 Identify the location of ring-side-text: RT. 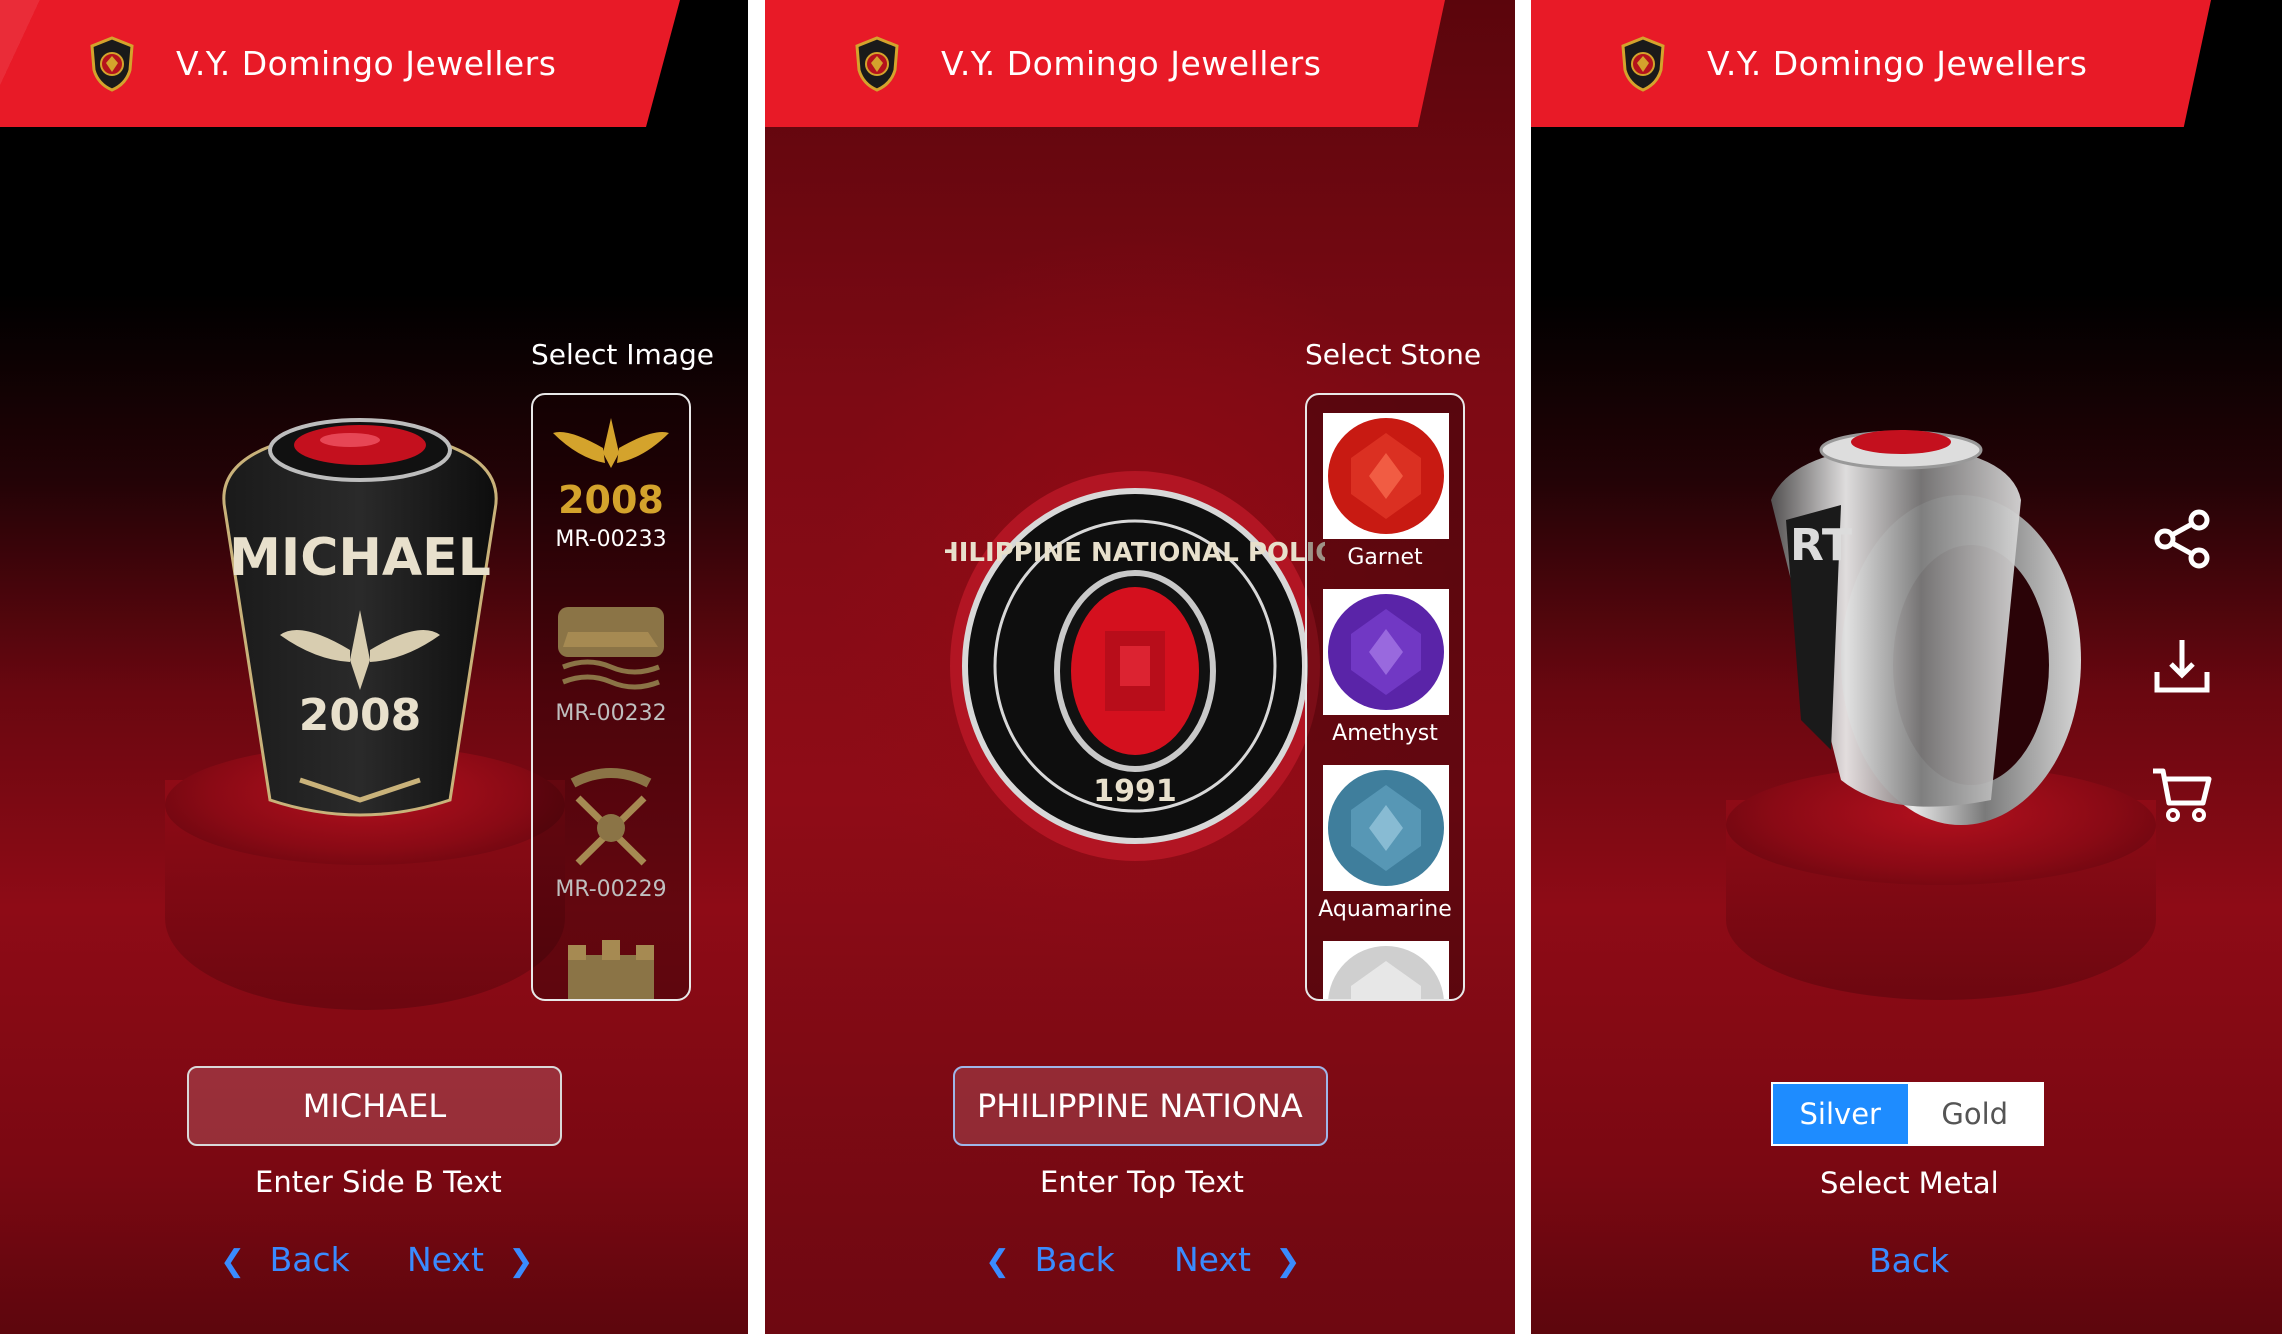
(1821, 545).